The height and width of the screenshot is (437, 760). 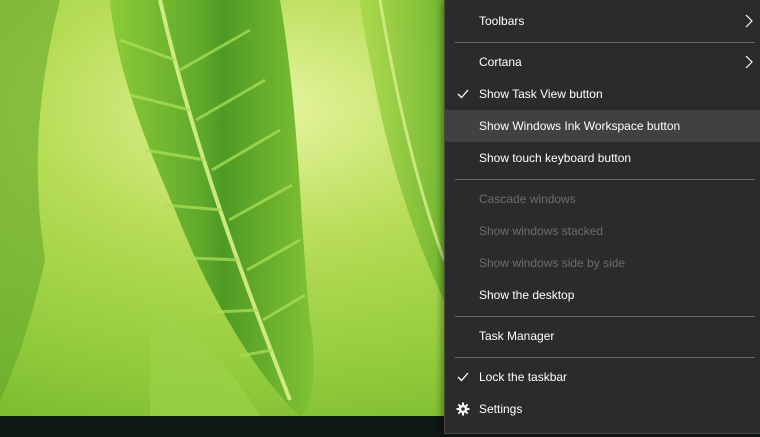 I want to click on menu-item-show-windows-side-by-side: Show windows side by side, so click(x=602, y=263).